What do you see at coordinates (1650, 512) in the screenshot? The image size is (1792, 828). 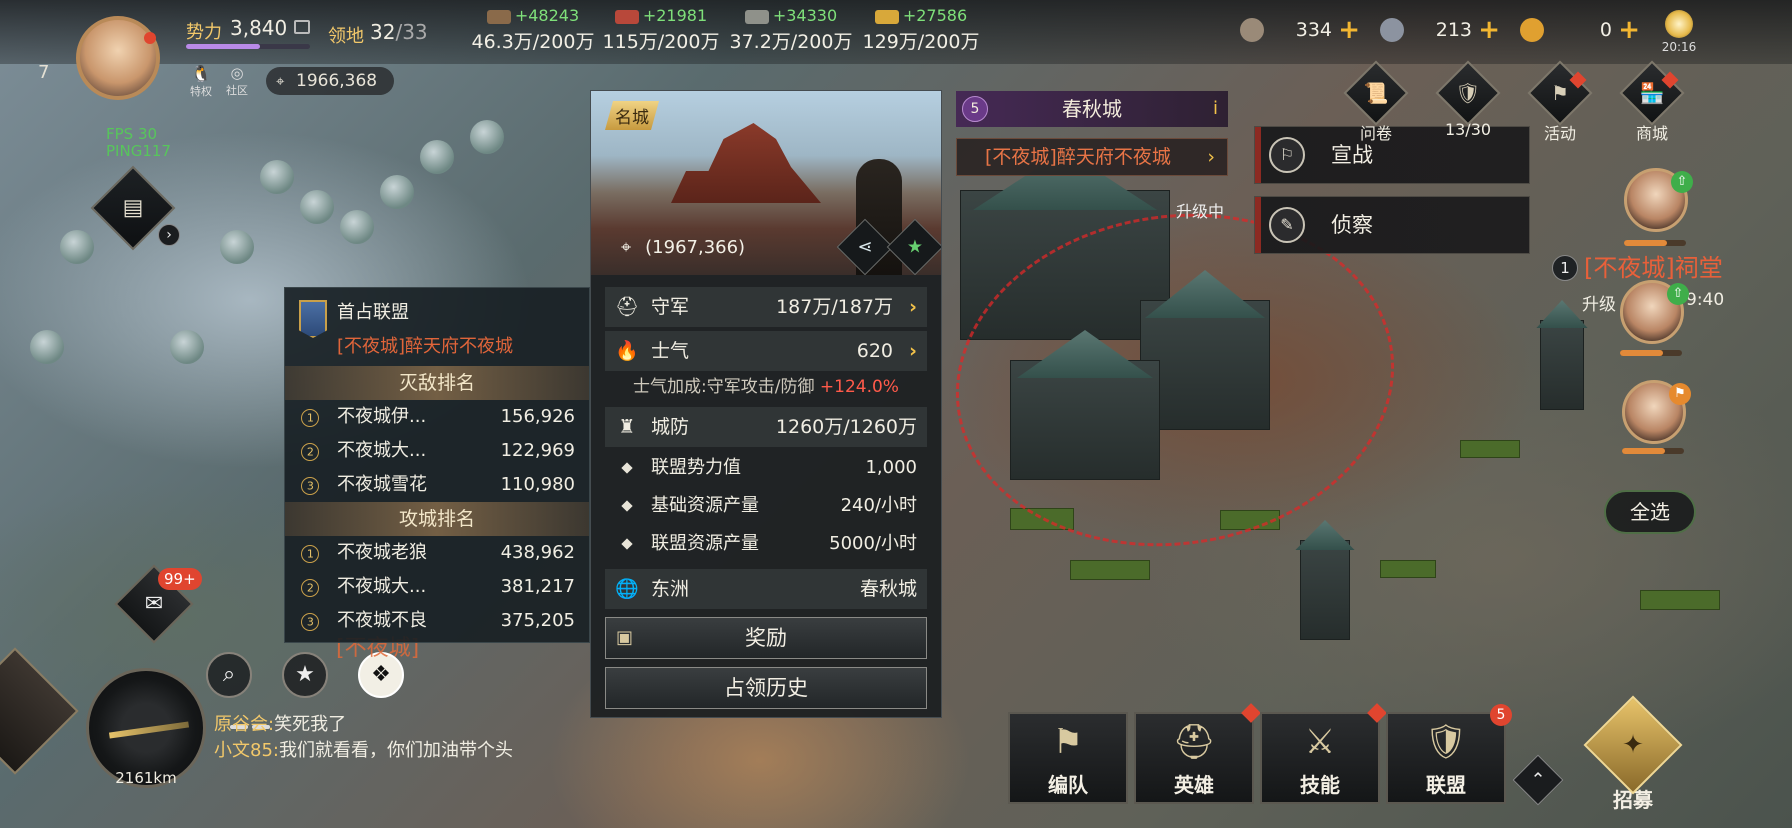 I see `select-all-button: 全选` at bounding box center [1650, 512].